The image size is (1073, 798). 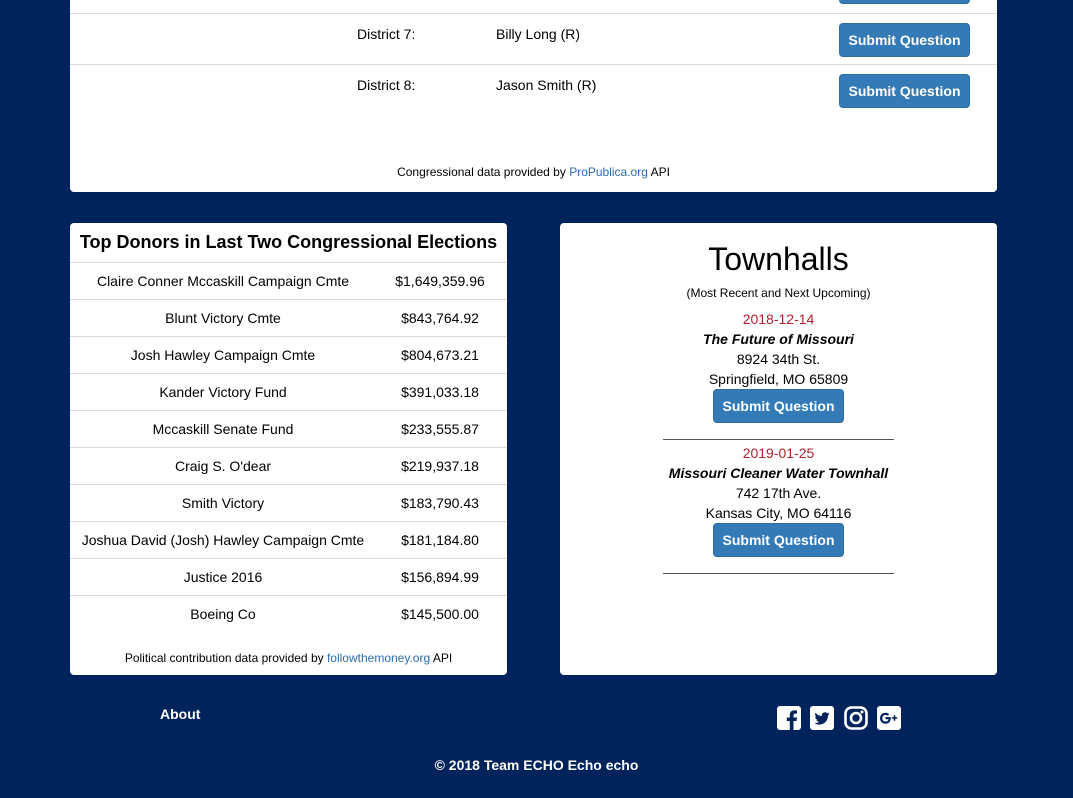 What do you see at coordinates (223, 540) in the screenshot?
I see `donor-name: Joshua David (Josh) Hawley Campaign Cmte` at bounding box center [223, 540].